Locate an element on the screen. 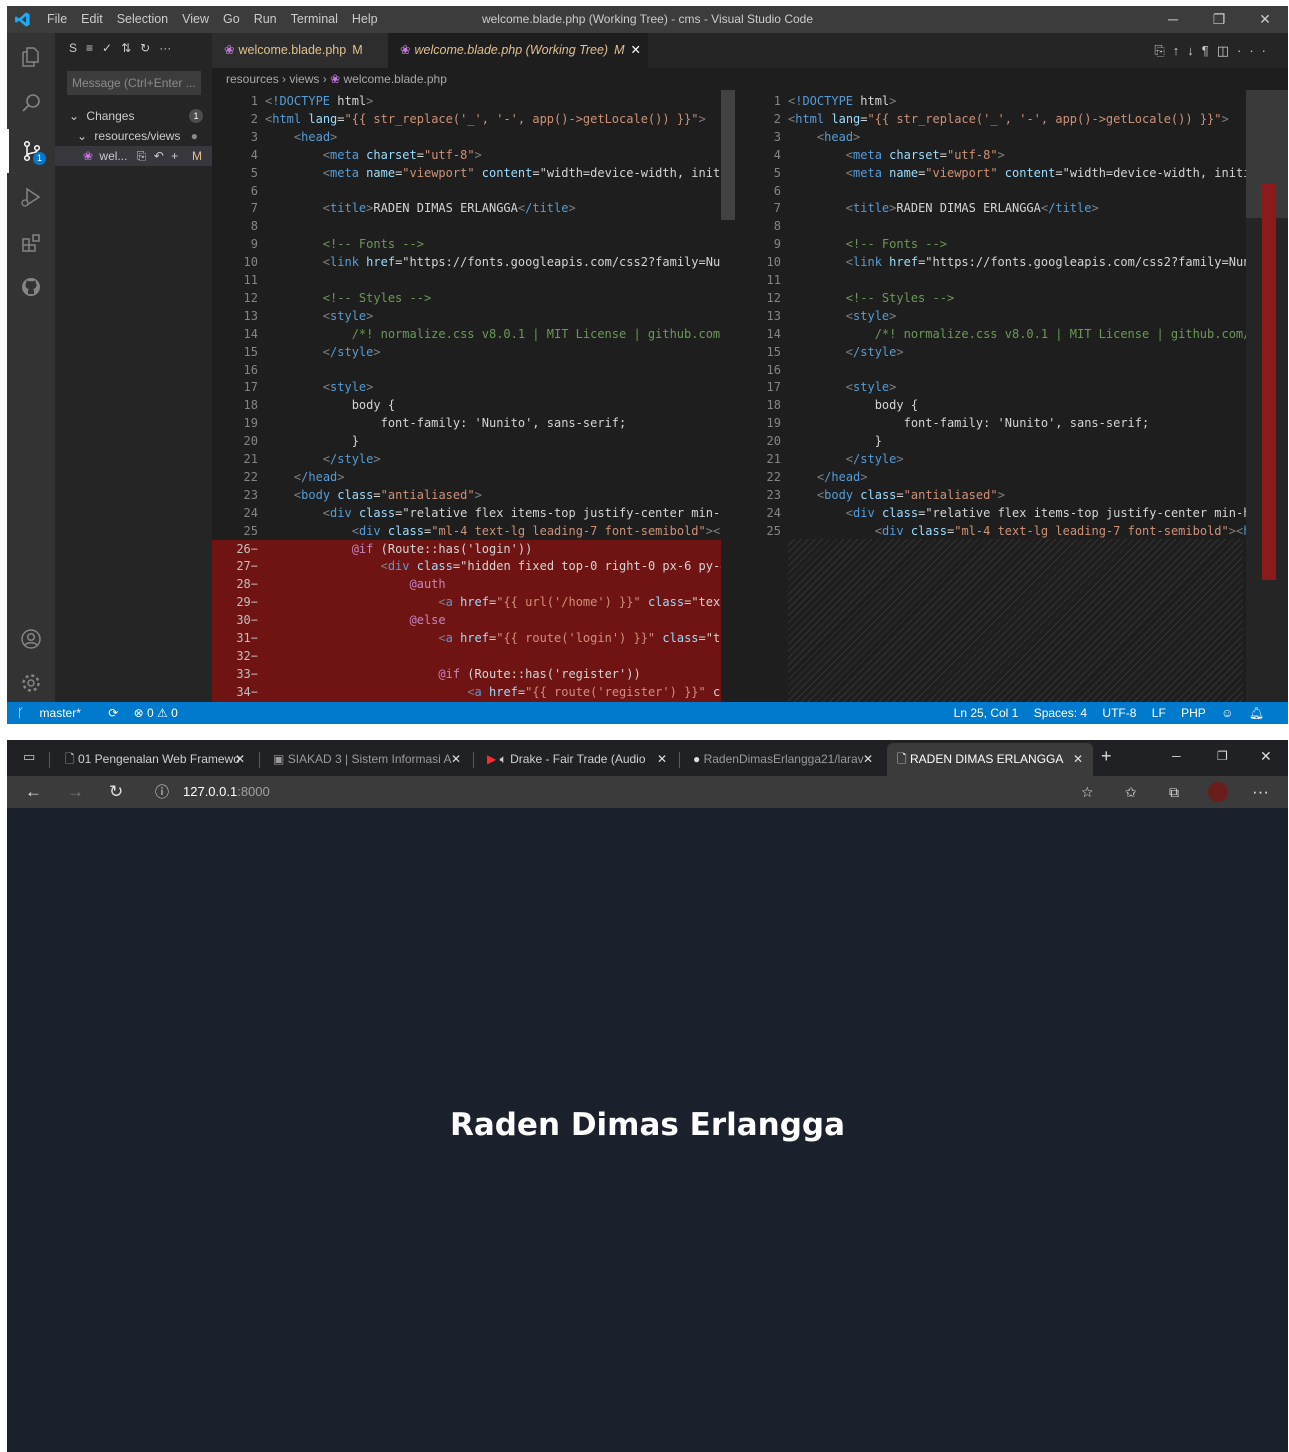  address-bar: 127.0.0.1:8000 is located at coordinates (226, 792).